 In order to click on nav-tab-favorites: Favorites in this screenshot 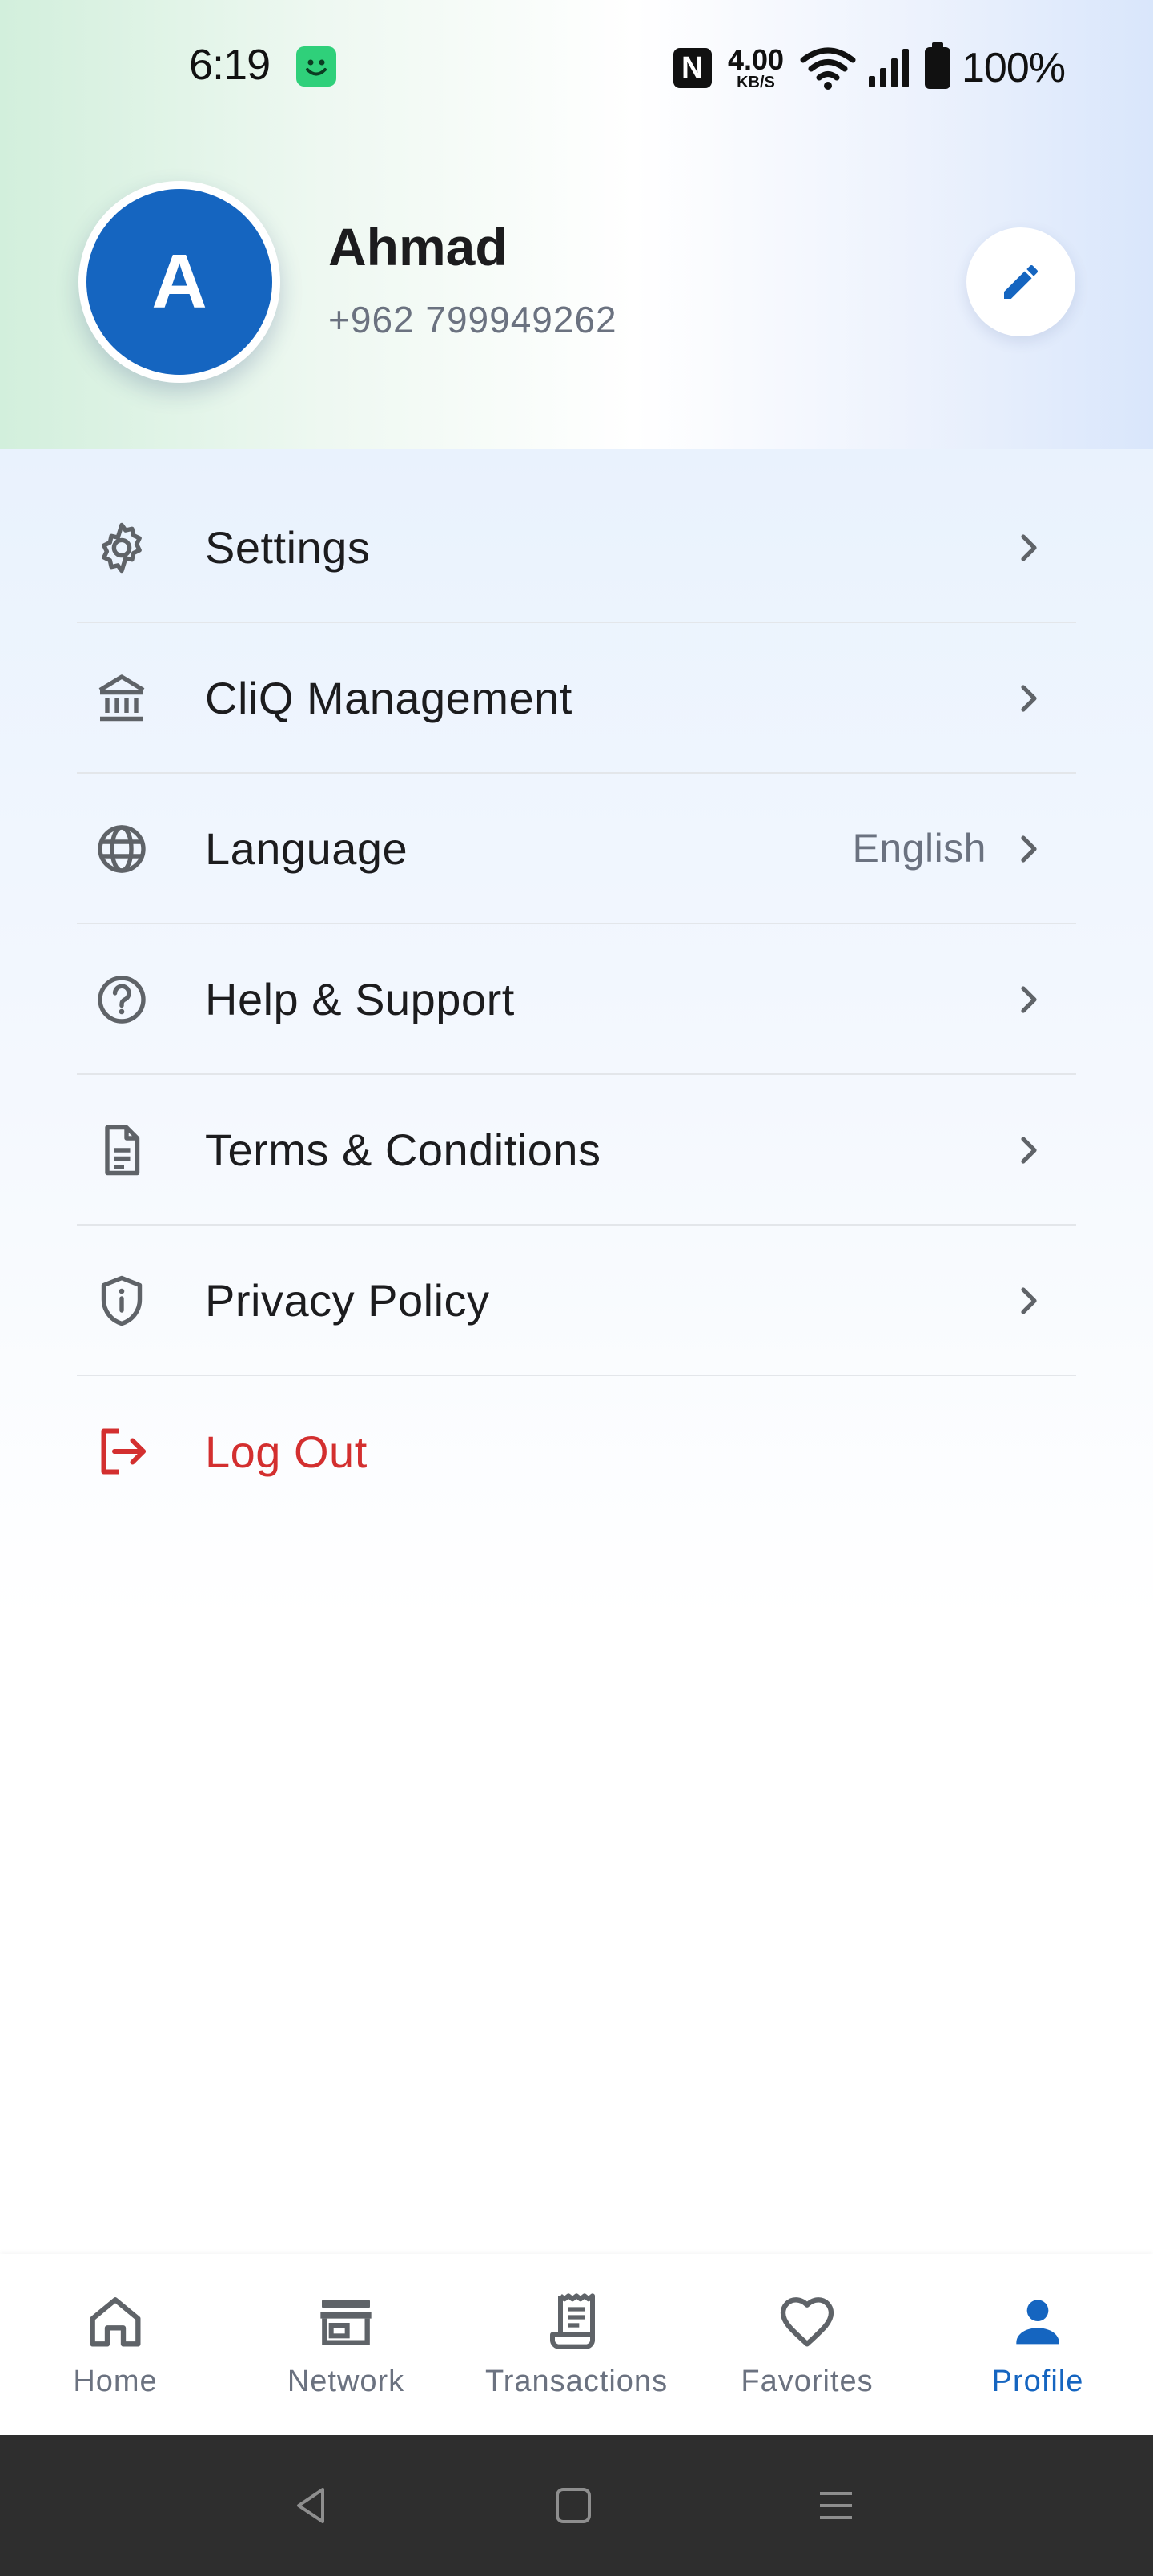, I will do `click(807, 2344)`.